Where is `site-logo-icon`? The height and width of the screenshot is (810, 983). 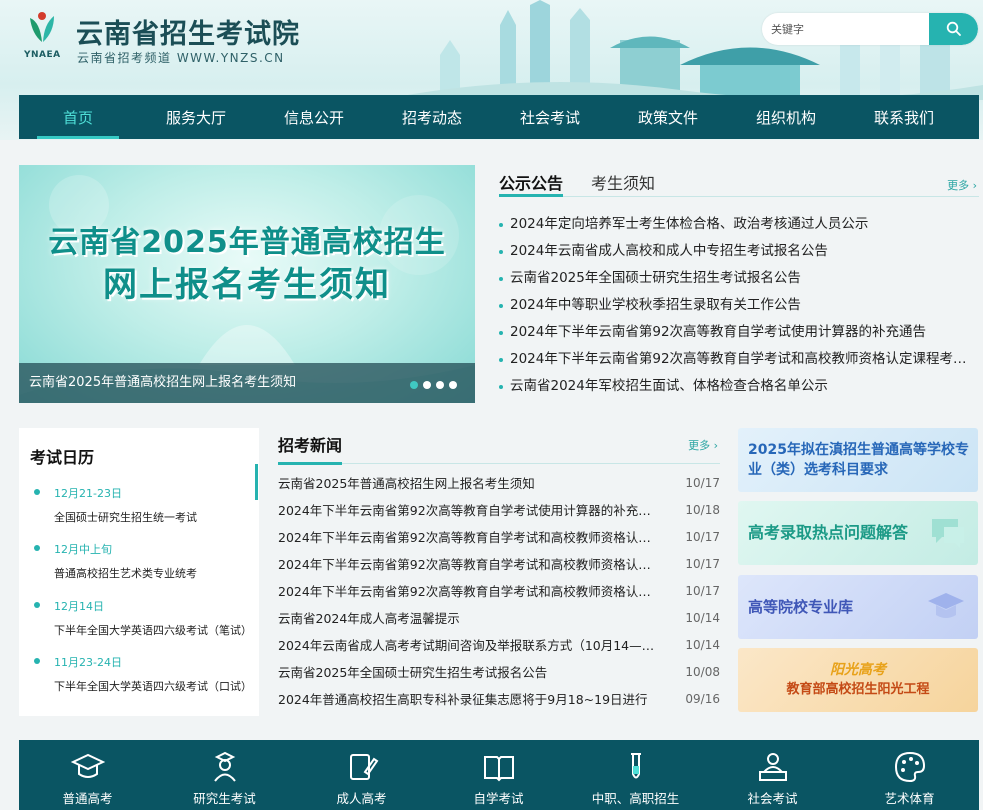 site-logo-icon is located at coordinates (42, 27).